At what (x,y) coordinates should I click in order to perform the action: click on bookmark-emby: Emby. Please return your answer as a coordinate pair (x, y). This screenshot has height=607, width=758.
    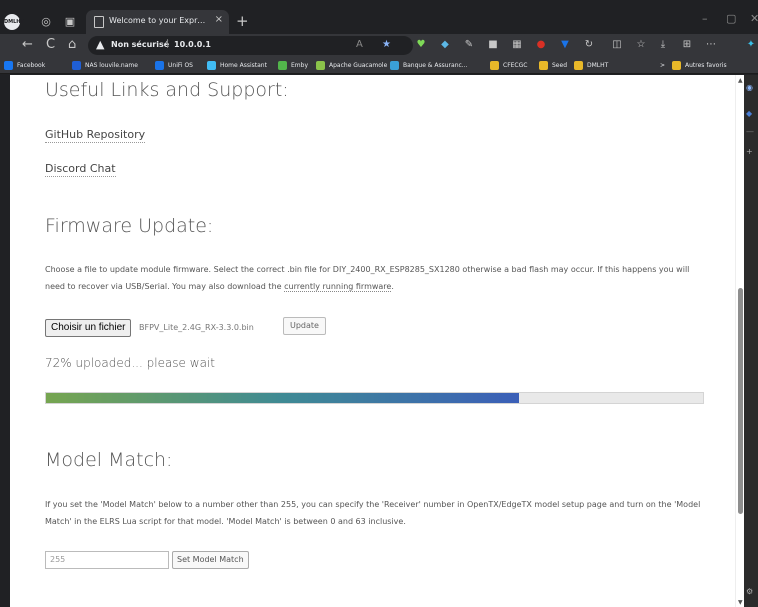
    Looking at the image, I should click on (293, 65).